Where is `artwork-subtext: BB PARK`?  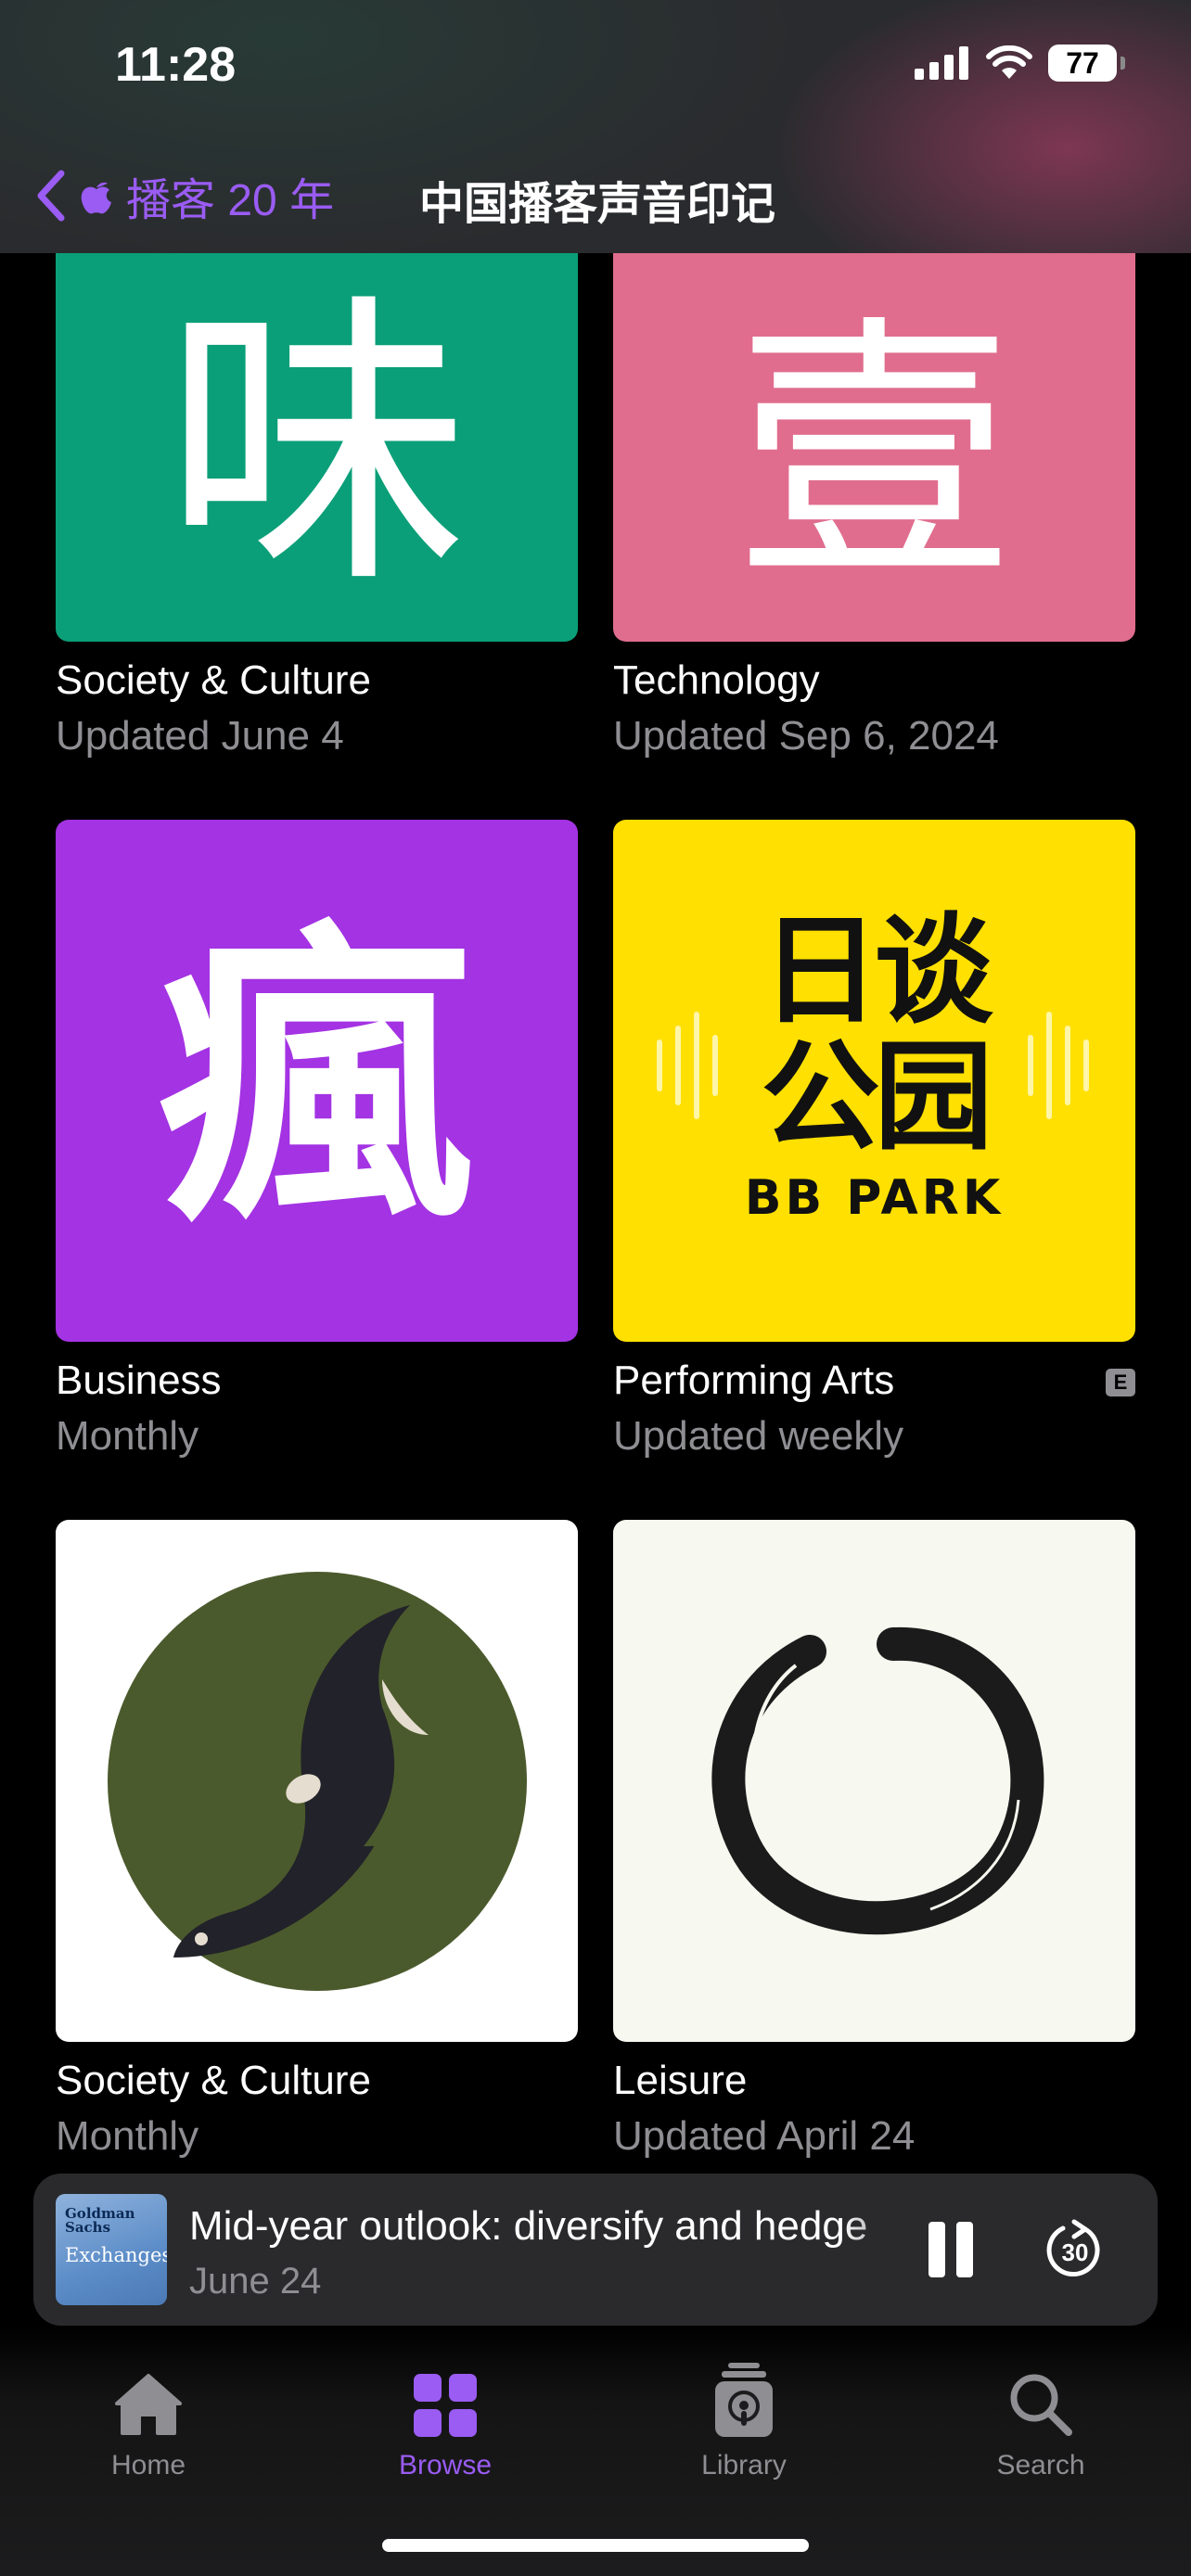 artwork-subtext: BB PARK is located at coordinates (874, 1197).